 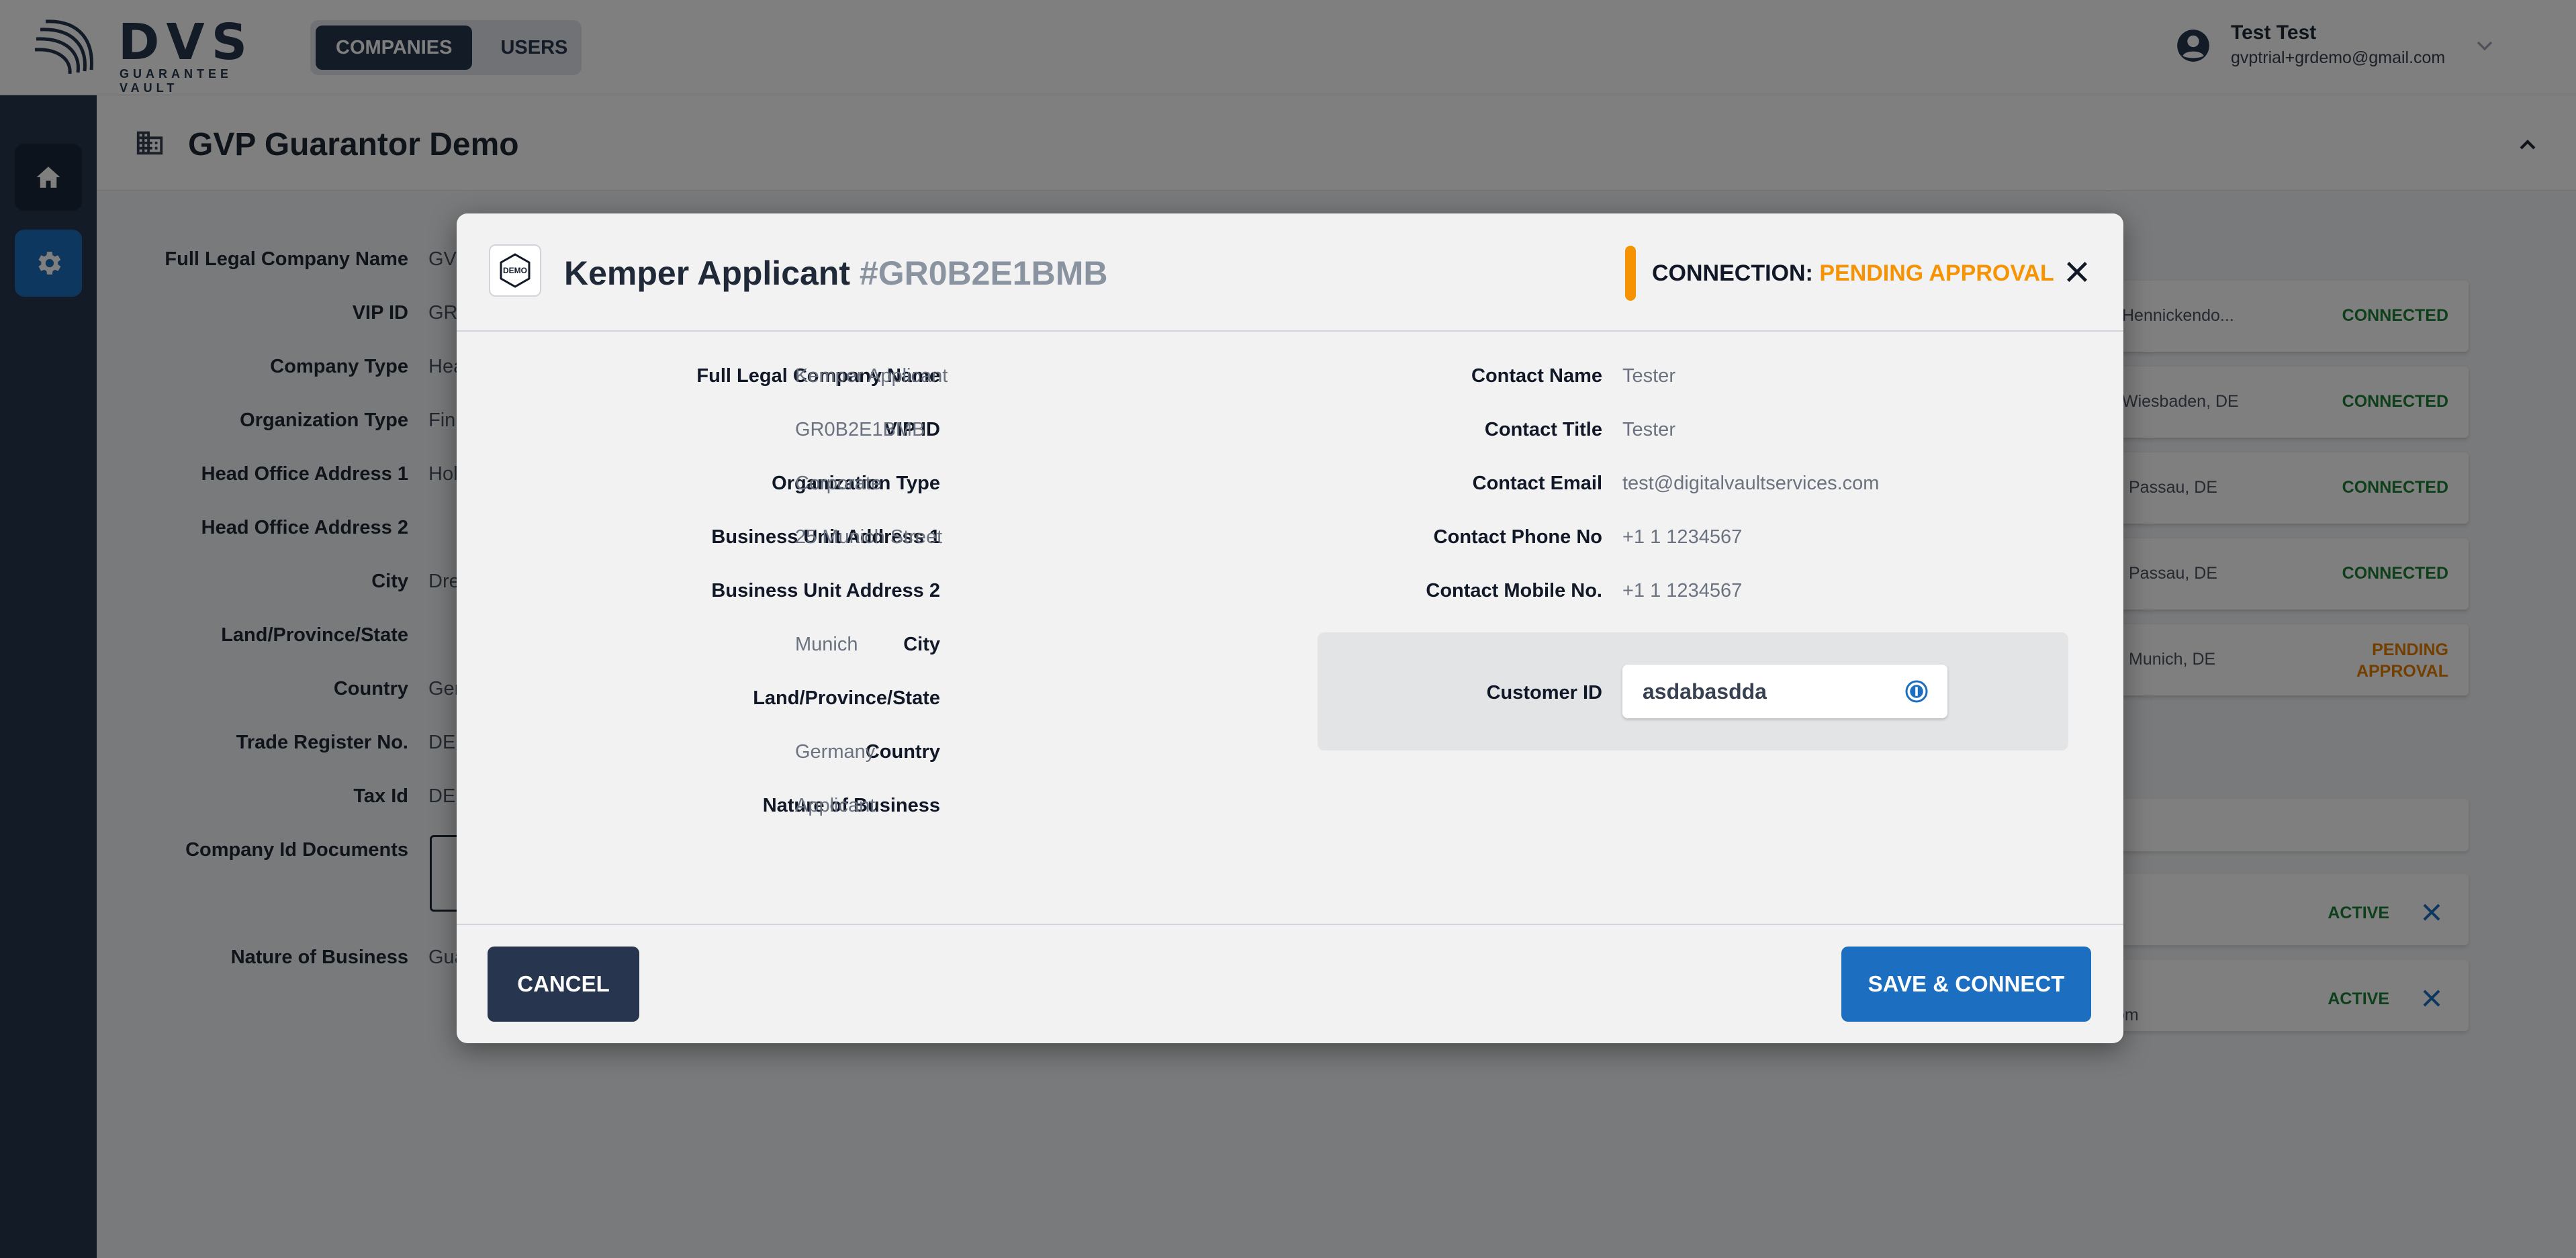 What do you see at coordinates (1966, 984) in the screenshot?
I see `save-and-connect-button: SAVE & CONNECT` at bounding box center [1966, 984].